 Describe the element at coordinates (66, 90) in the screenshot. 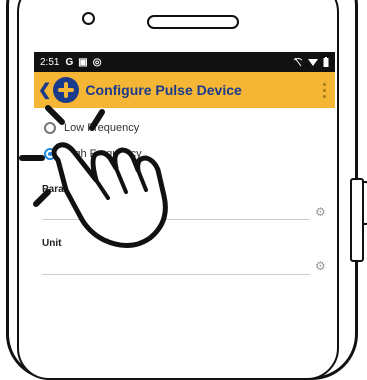

I see `app-logo` at that location.